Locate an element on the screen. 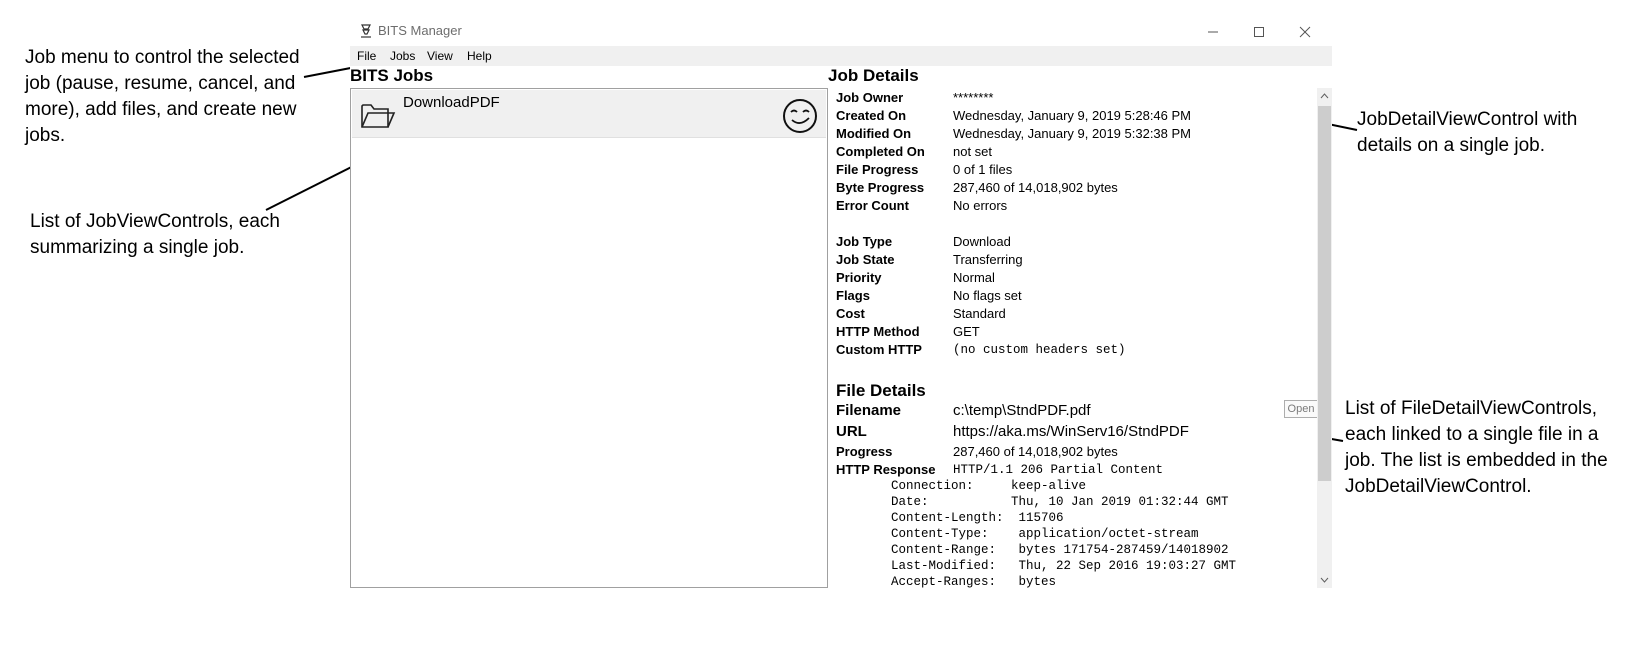 The width and height of the screenshot is (1626, 651). http-header-line: Content-Length: 115706 is located at coordinates (977, 518).